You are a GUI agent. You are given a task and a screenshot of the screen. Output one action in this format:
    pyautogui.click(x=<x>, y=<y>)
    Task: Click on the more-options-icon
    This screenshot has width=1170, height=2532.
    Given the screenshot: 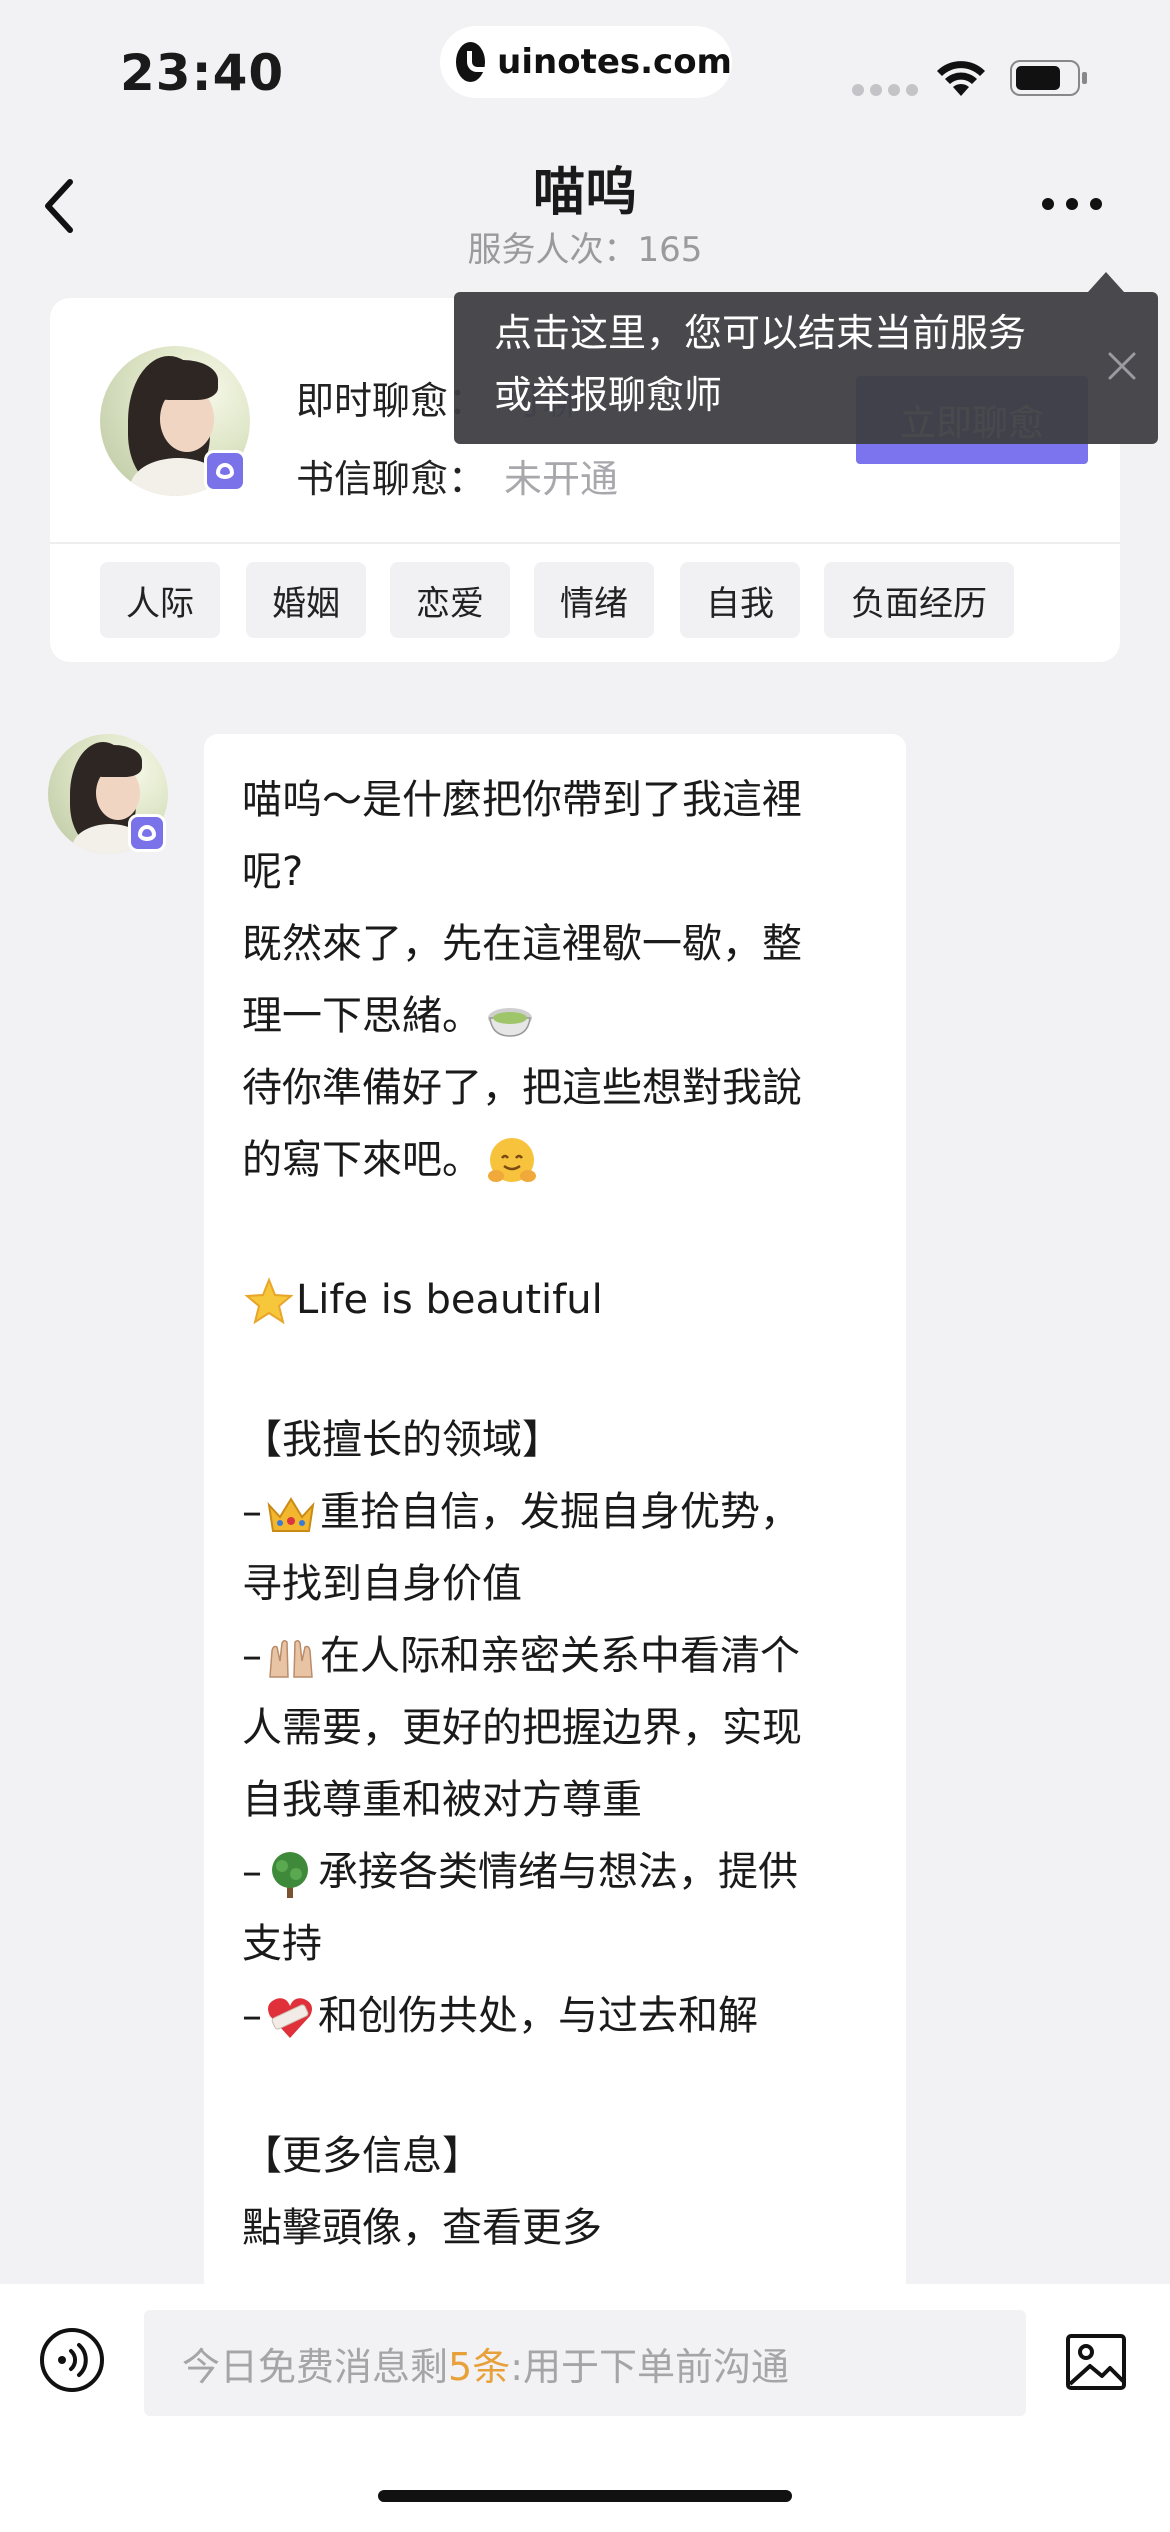 What is the action you would take?
    pyautogui.click(x=1072, y=206)
    